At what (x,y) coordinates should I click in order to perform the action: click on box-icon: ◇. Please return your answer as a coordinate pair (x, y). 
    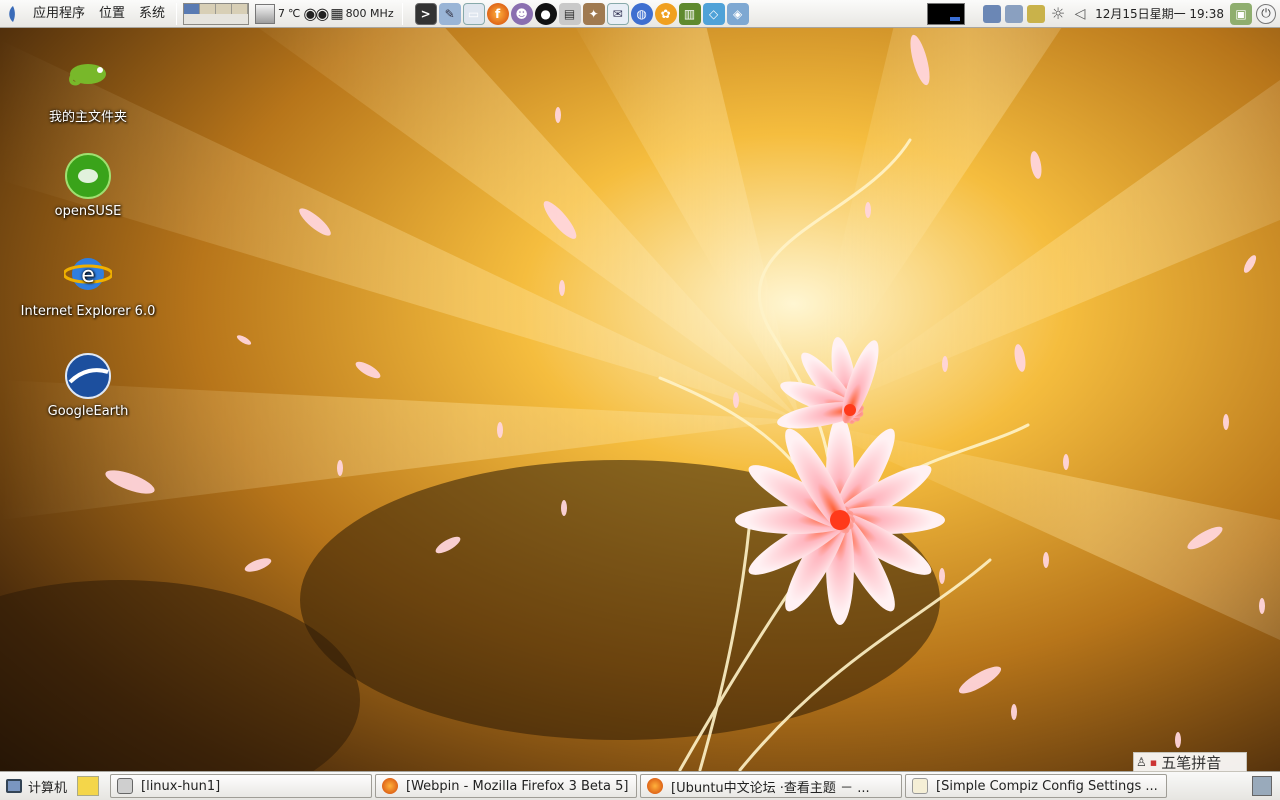
    Looking at the image, I should click on (713, 13).